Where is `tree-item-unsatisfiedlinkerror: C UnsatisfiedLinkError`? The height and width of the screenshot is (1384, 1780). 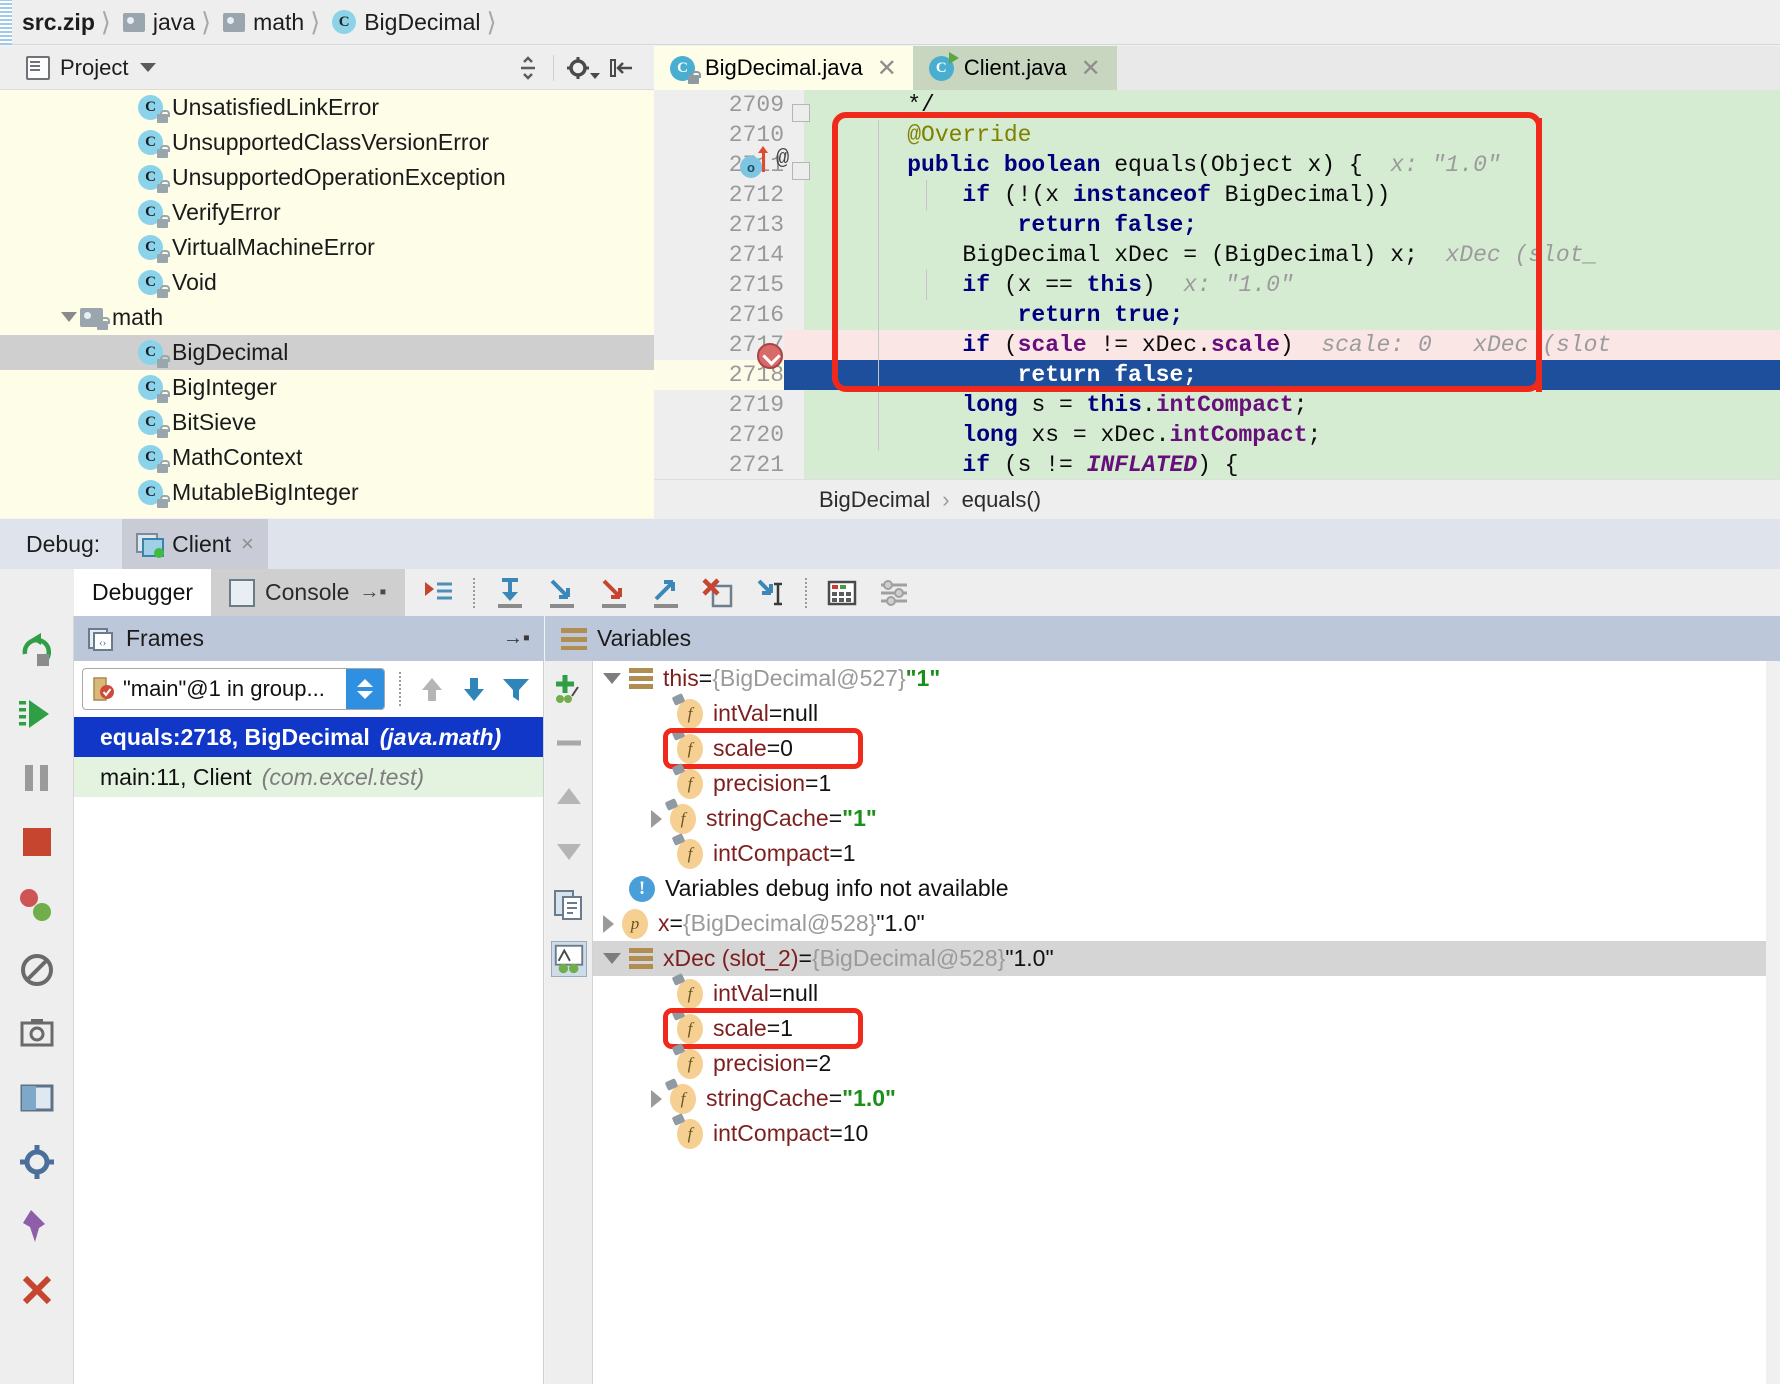
tree-item-unsatisfiedlinkerror: C UnsatisfiedLinkError is located at coordinates (327, 107).